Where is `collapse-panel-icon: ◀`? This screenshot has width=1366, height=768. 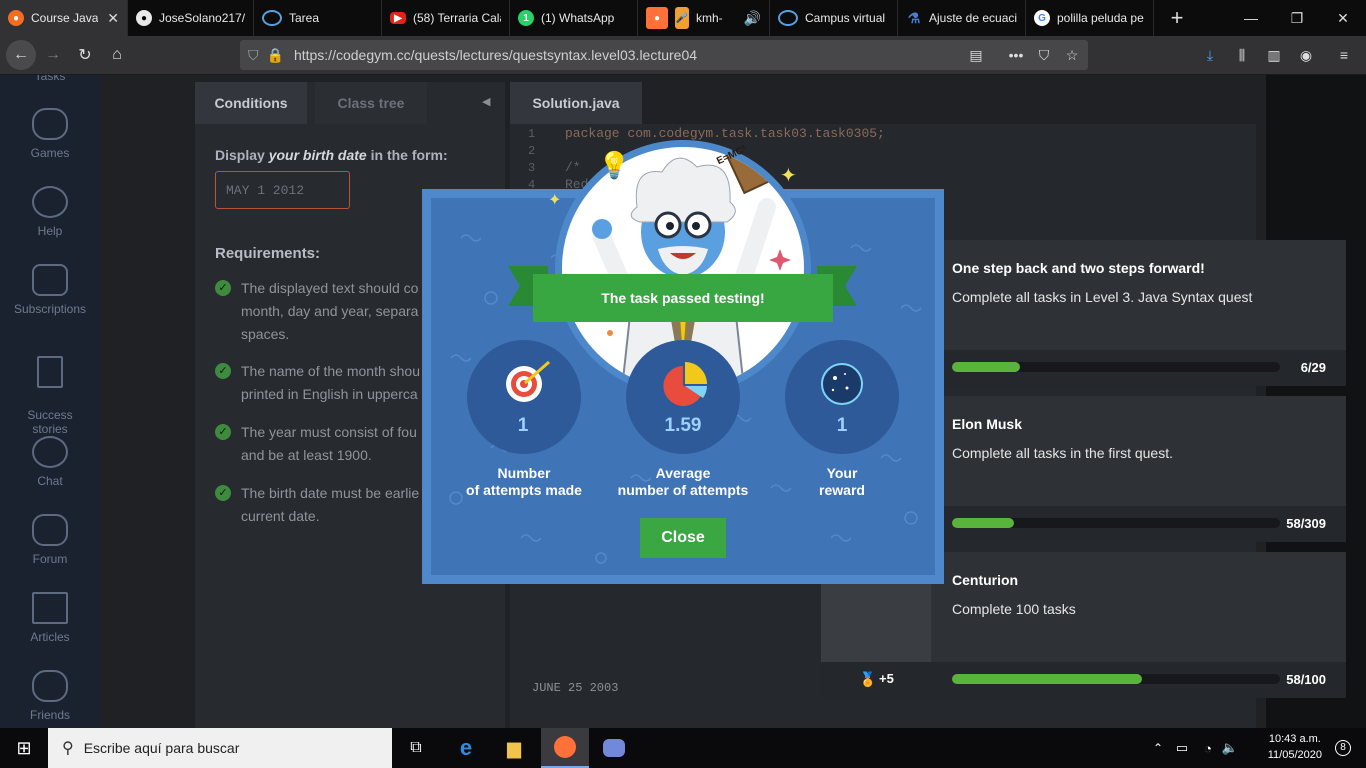 collapse-panel-icon: ◀ is located at coordinates (486, 101).